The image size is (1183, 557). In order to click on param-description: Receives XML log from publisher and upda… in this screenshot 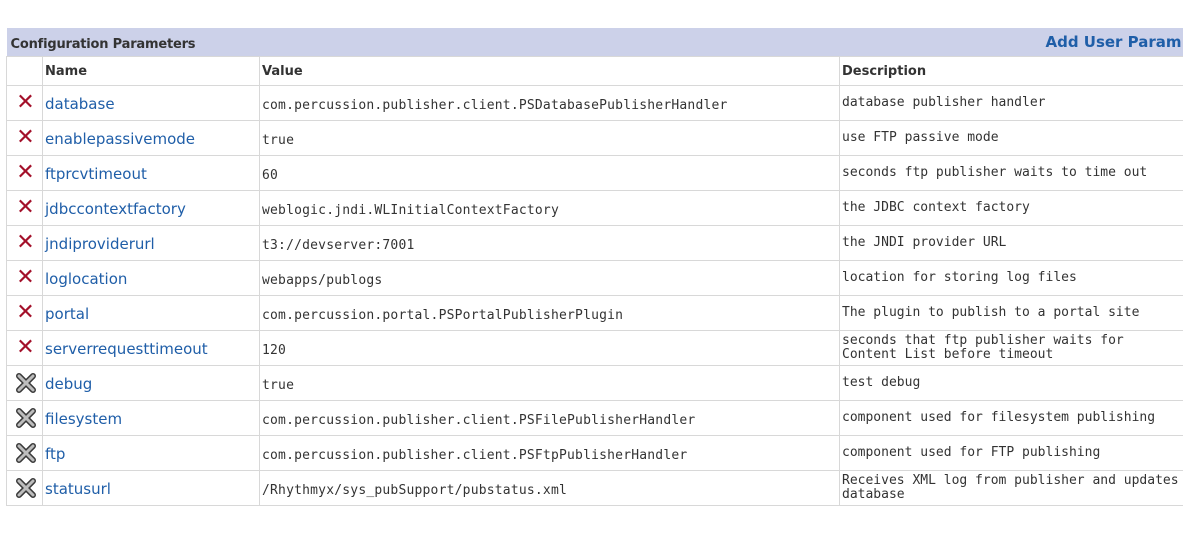, I will do `click(1010, 487)`.